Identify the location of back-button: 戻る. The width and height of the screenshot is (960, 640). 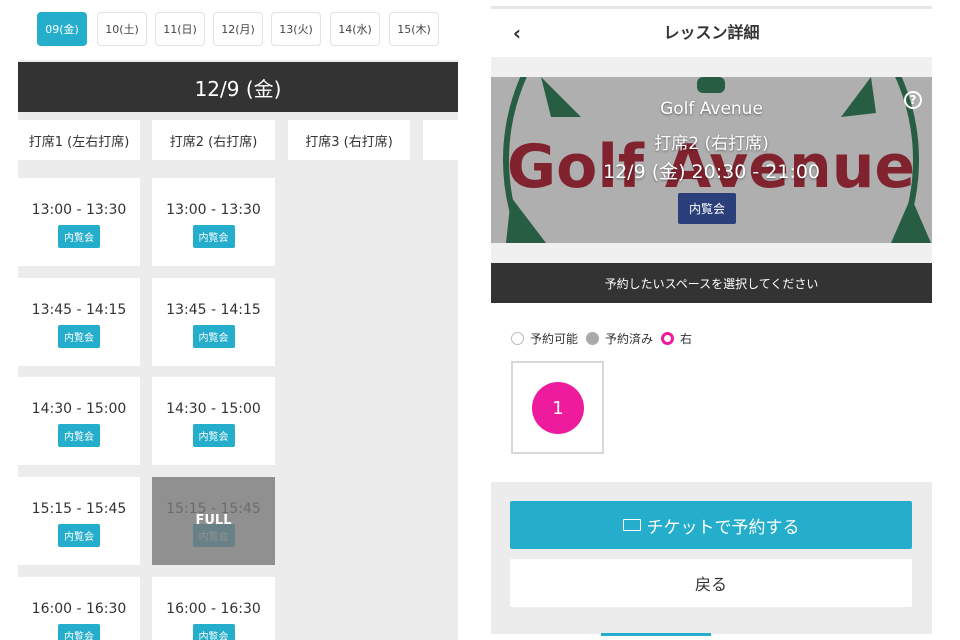
(711, 583).